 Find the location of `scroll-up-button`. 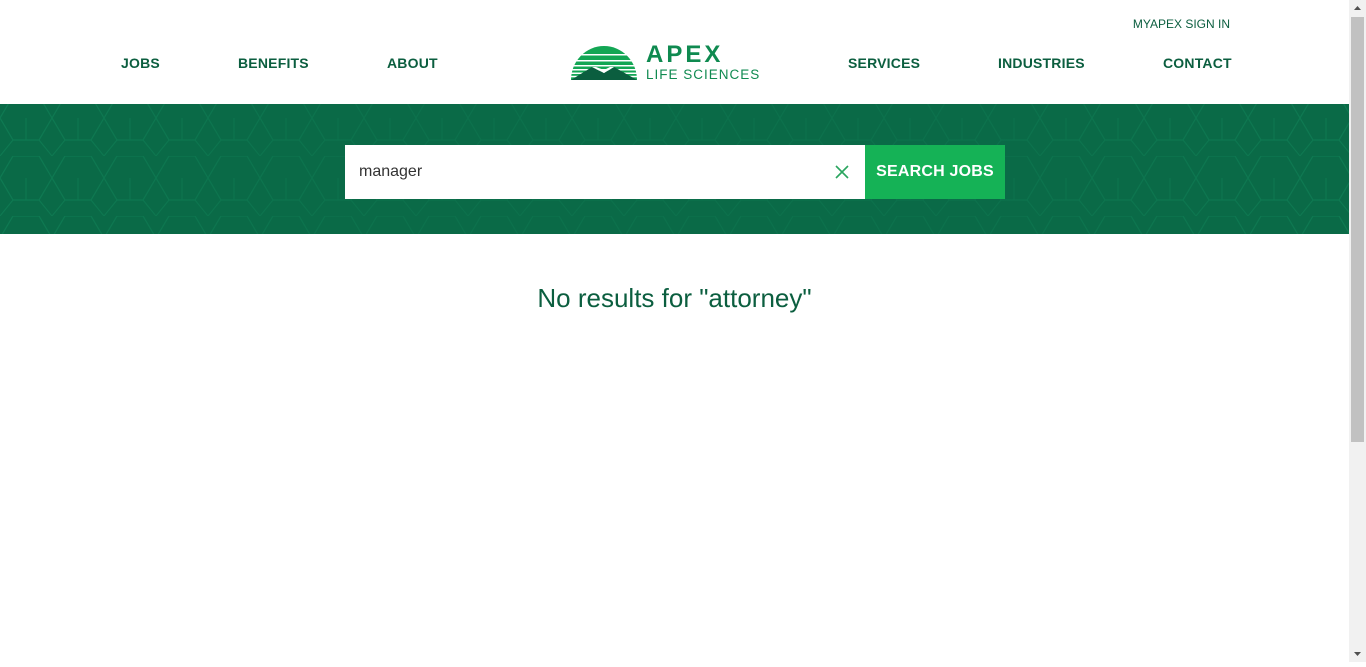

scroll-up-button is located at coordinates (1357, 8).